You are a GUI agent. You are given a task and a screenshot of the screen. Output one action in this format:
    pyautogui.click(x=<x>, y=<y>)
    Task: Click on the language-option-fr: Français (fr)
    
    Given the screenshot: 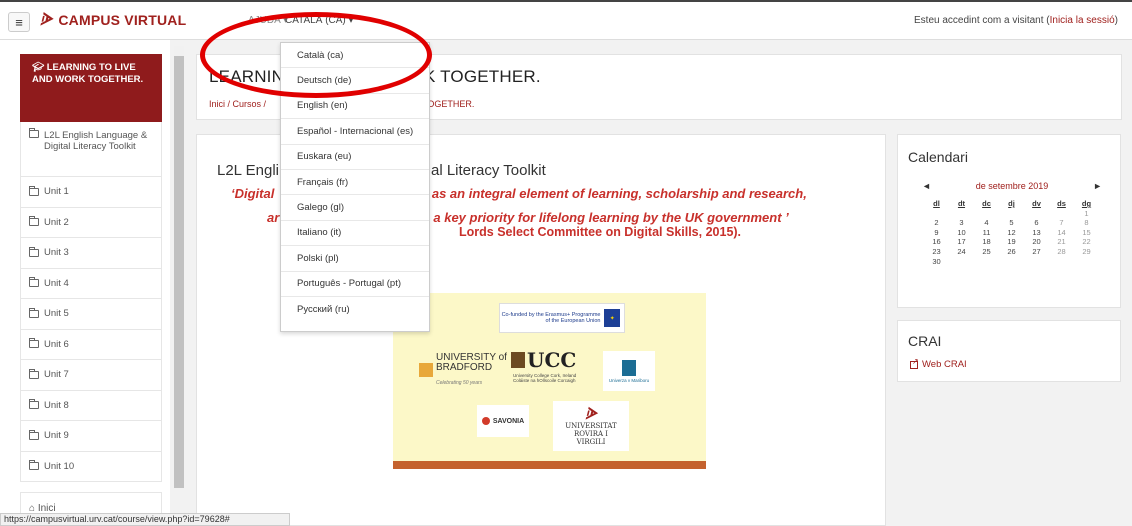 What is the action you would take?
    pyautogui.click(x=355, y=183)
    